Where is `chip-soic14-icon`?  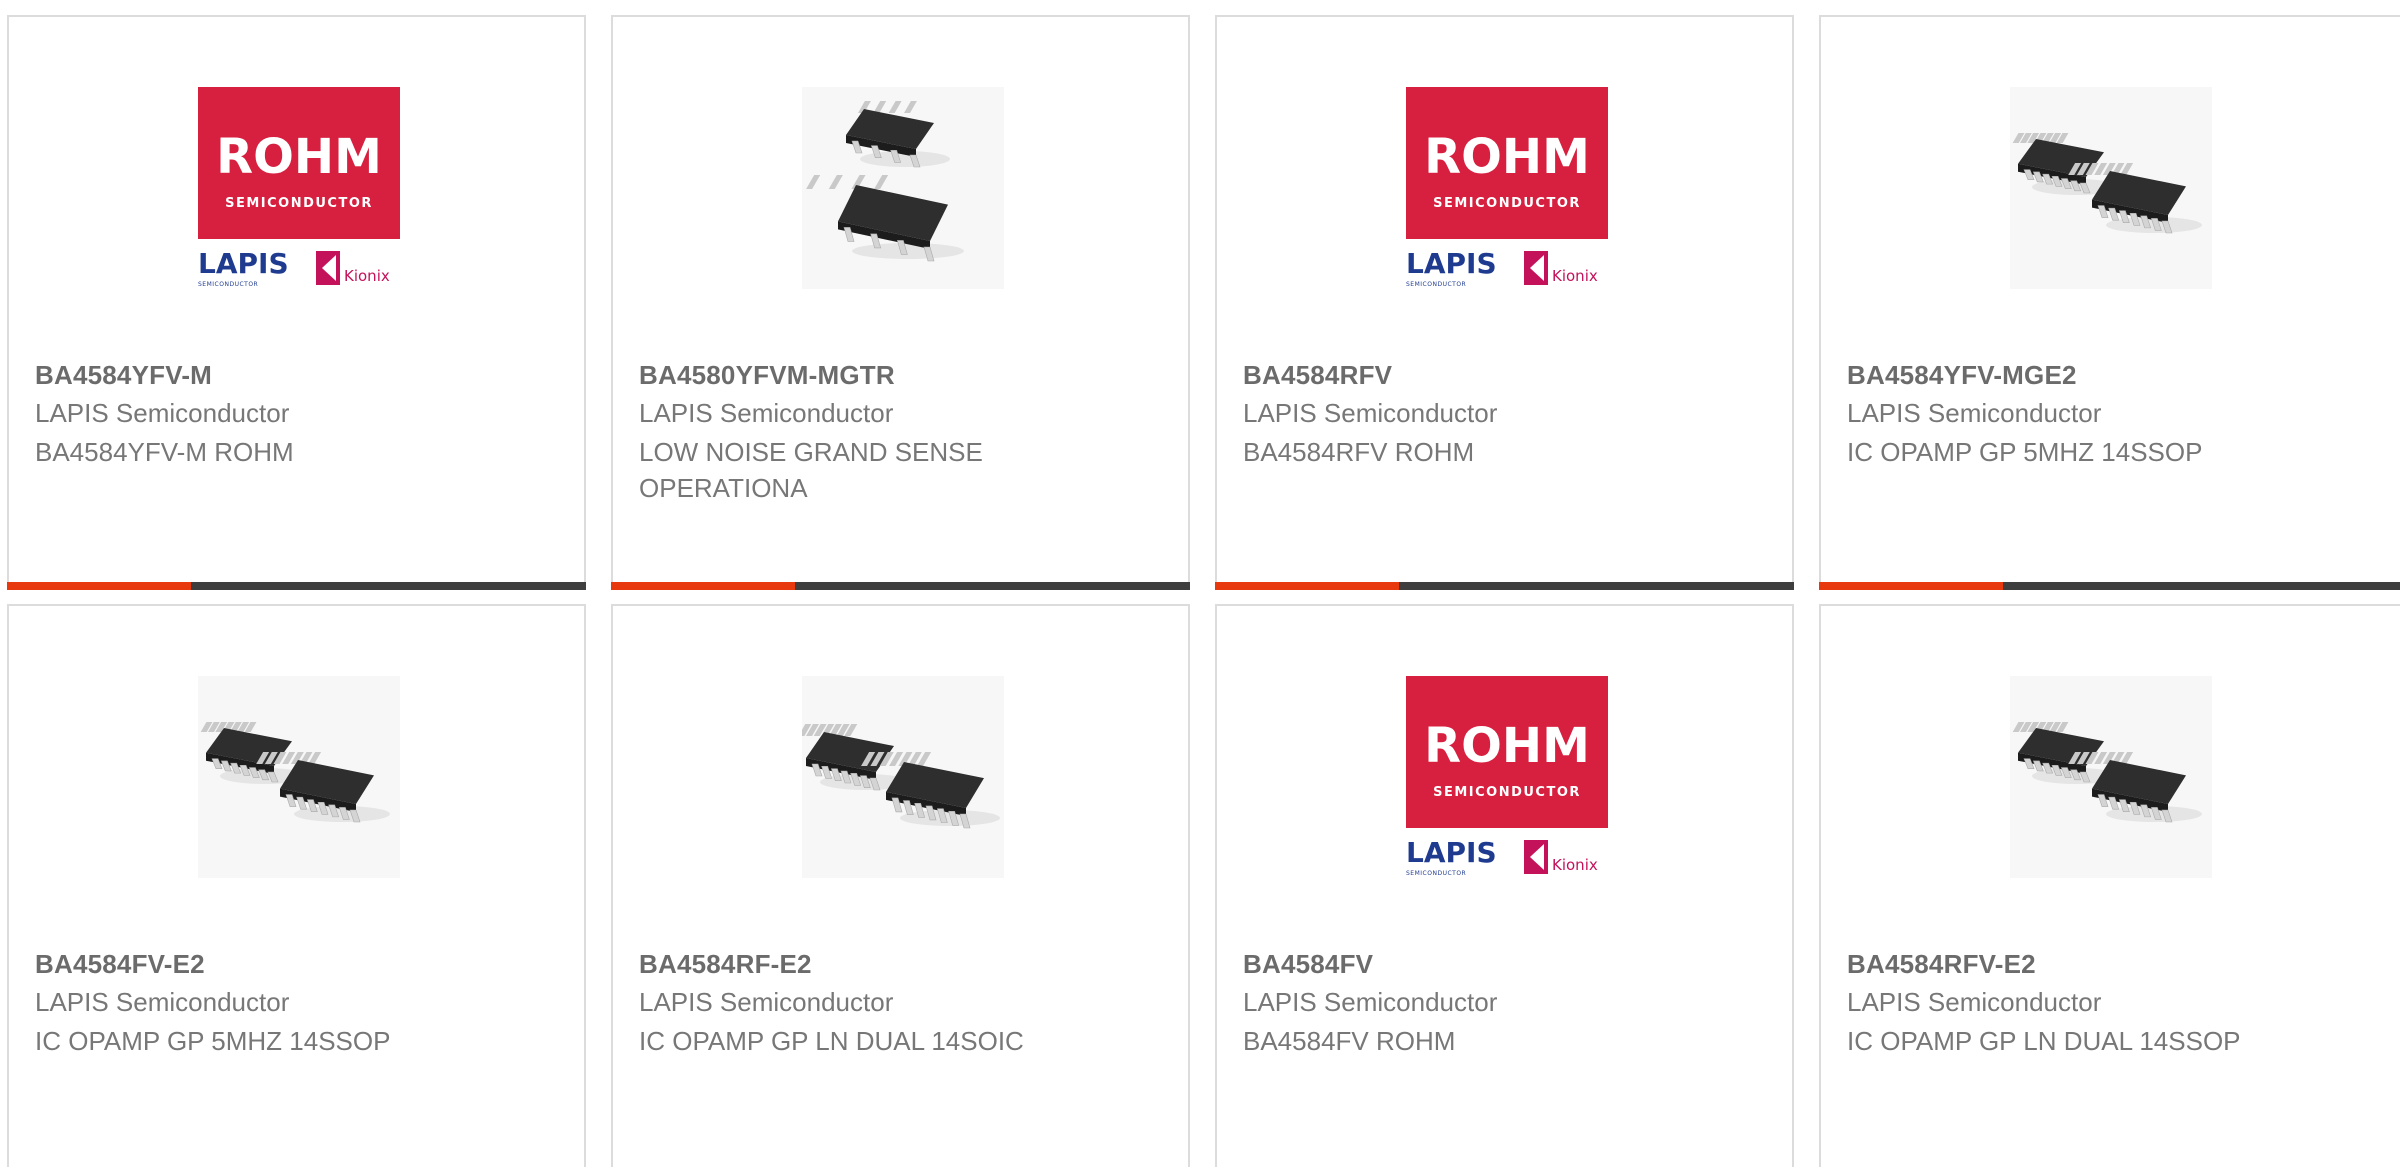
chip-soic14-icon is located at coordinates (903, 777).